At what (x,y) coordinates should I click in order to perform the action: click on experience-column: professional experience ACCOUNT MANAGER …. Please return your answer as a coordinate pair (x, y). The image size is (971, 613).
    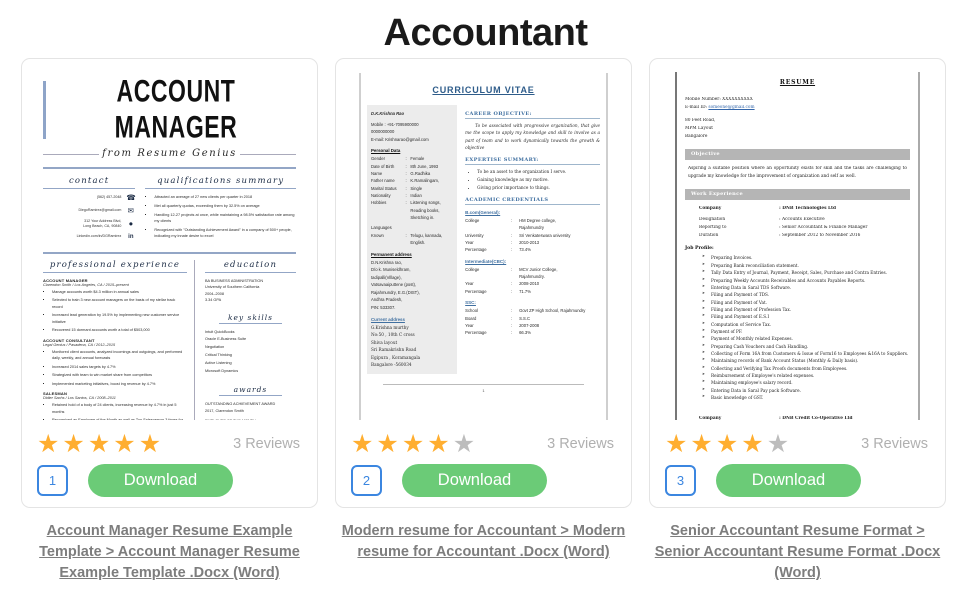
    Looking at the image, I should click on (119, 339).